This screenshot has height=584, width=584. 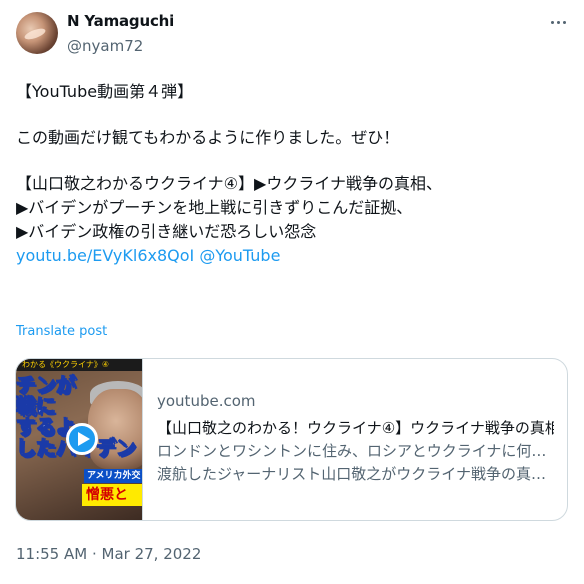 I want to click on avatar, so click(x=37, y=33).